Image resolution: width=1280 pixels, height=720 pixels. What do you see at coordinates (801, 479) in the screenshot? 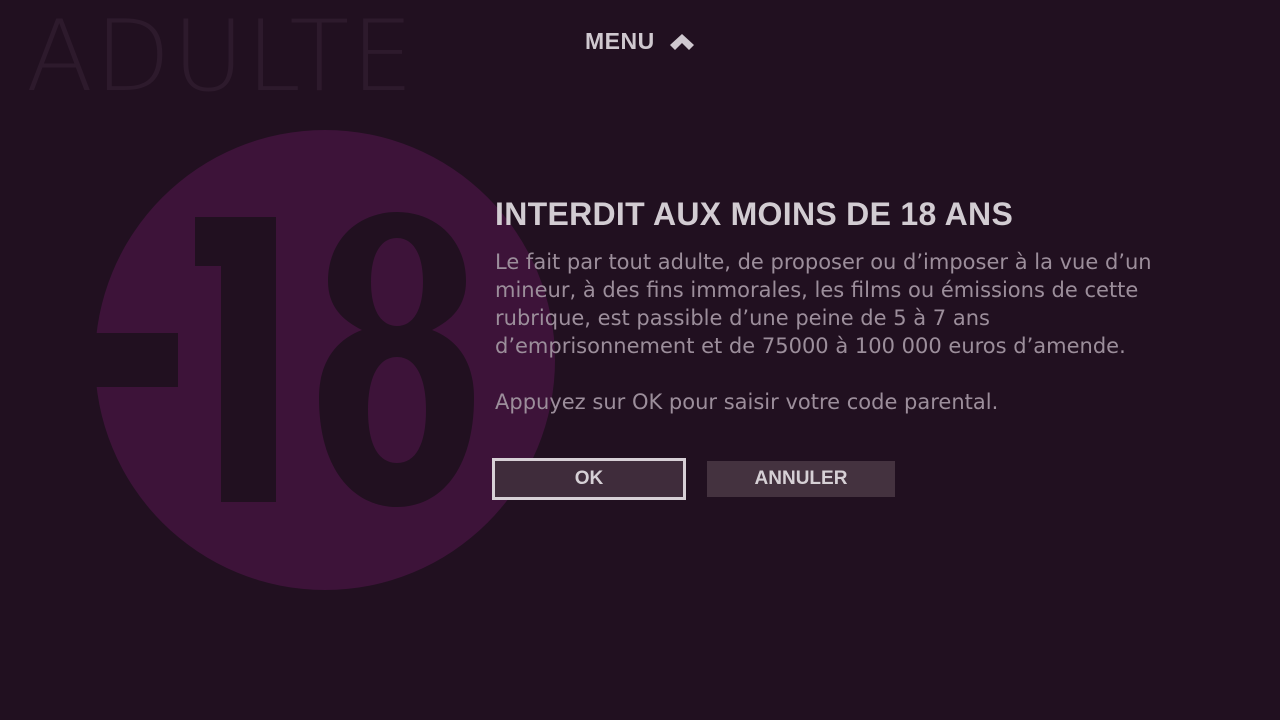
I see `cancel-button: ANNULER` at bounding box center [801, 479].